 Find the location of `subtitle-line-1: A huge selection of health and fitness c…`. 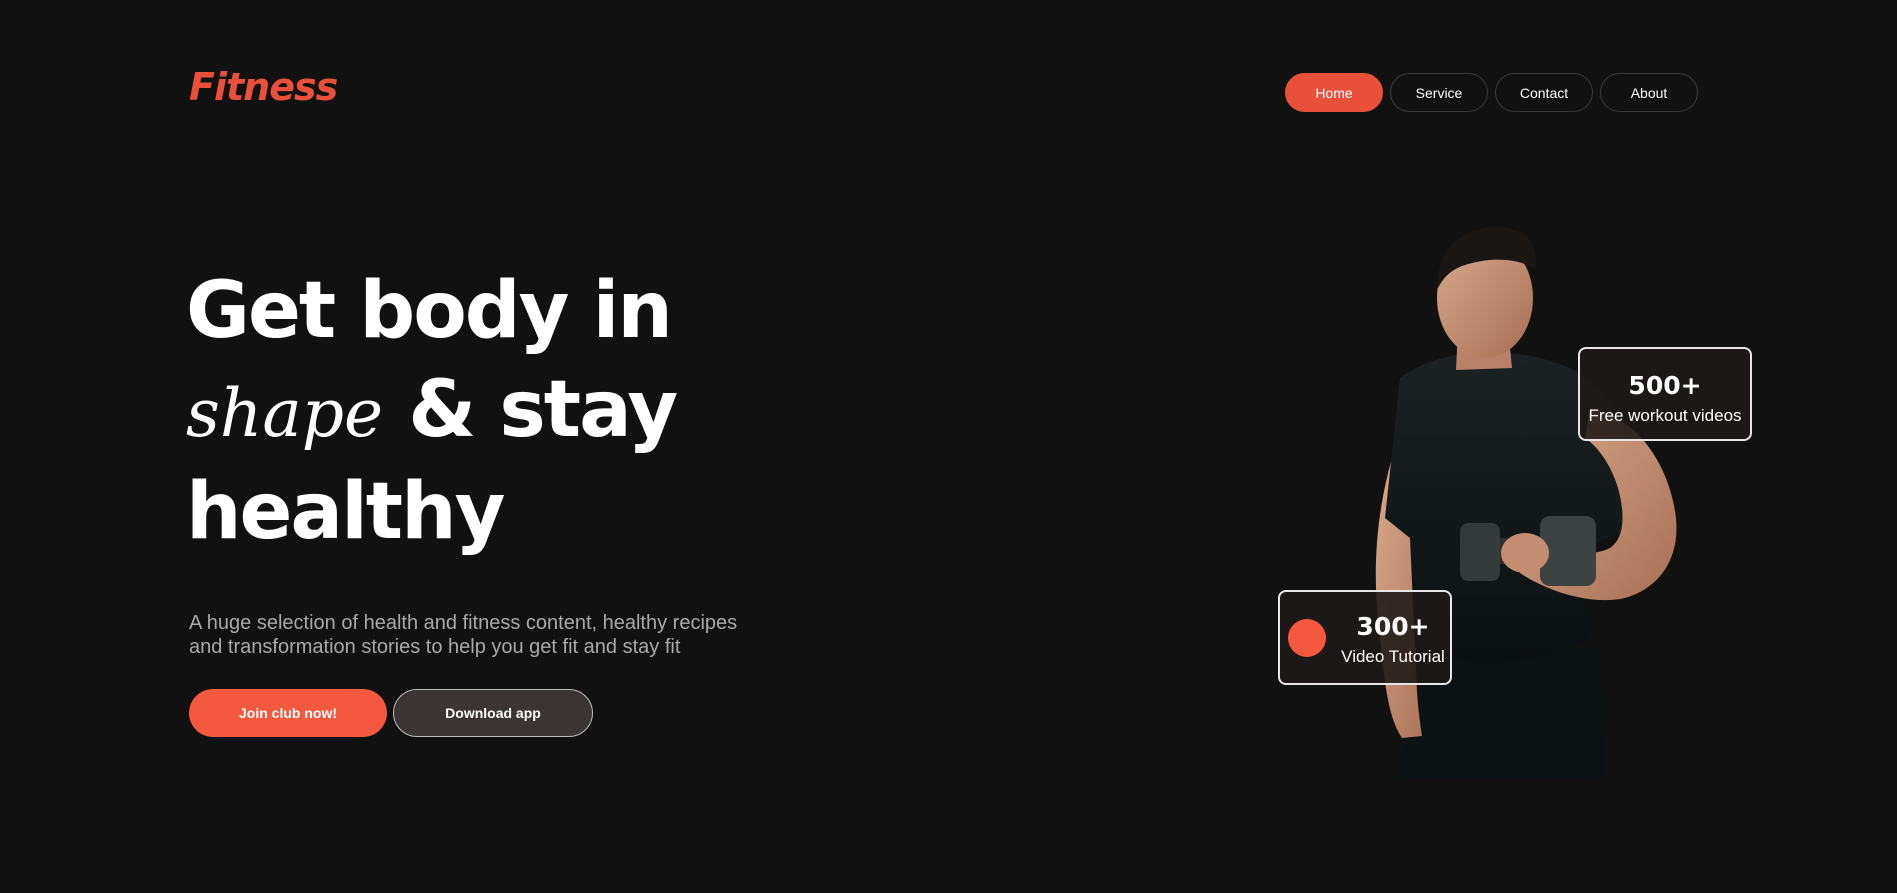

subtitle-line-1: A huge selection of health and fitness c… is located at coordinates (463, 623).